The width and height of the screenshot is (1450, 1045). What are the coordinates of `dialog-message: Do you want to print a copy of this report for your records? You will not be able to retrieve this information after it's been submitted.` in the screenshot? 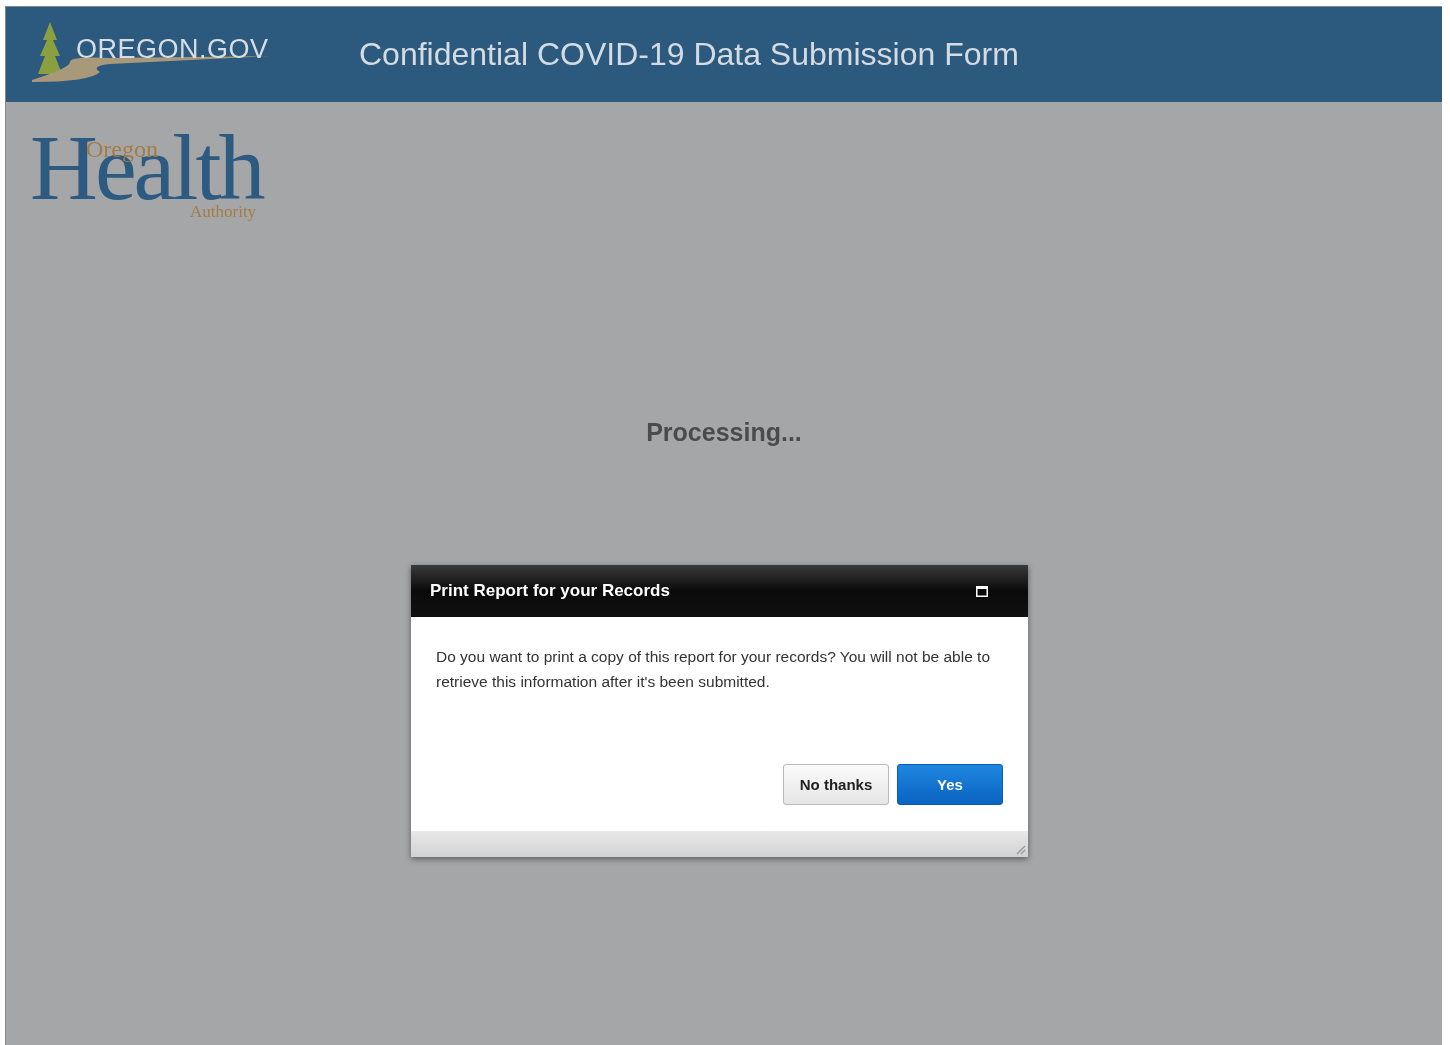 It's located at (713, 669).